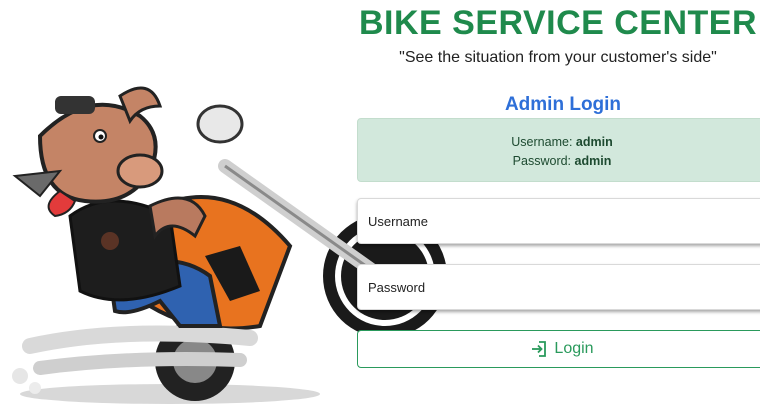 Image resolution: width=760 pixels, height=406 pixels. Describe the element at coordinates (539, 349) in the screenshot. I see `login-icon` at that location.